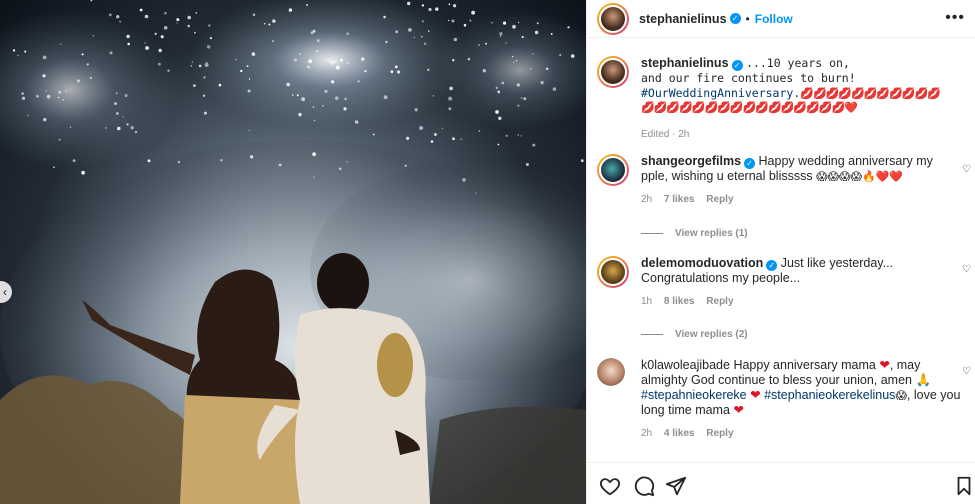  I want to click on comment-text-a: Happy anniversary mama, so click(804, 365).